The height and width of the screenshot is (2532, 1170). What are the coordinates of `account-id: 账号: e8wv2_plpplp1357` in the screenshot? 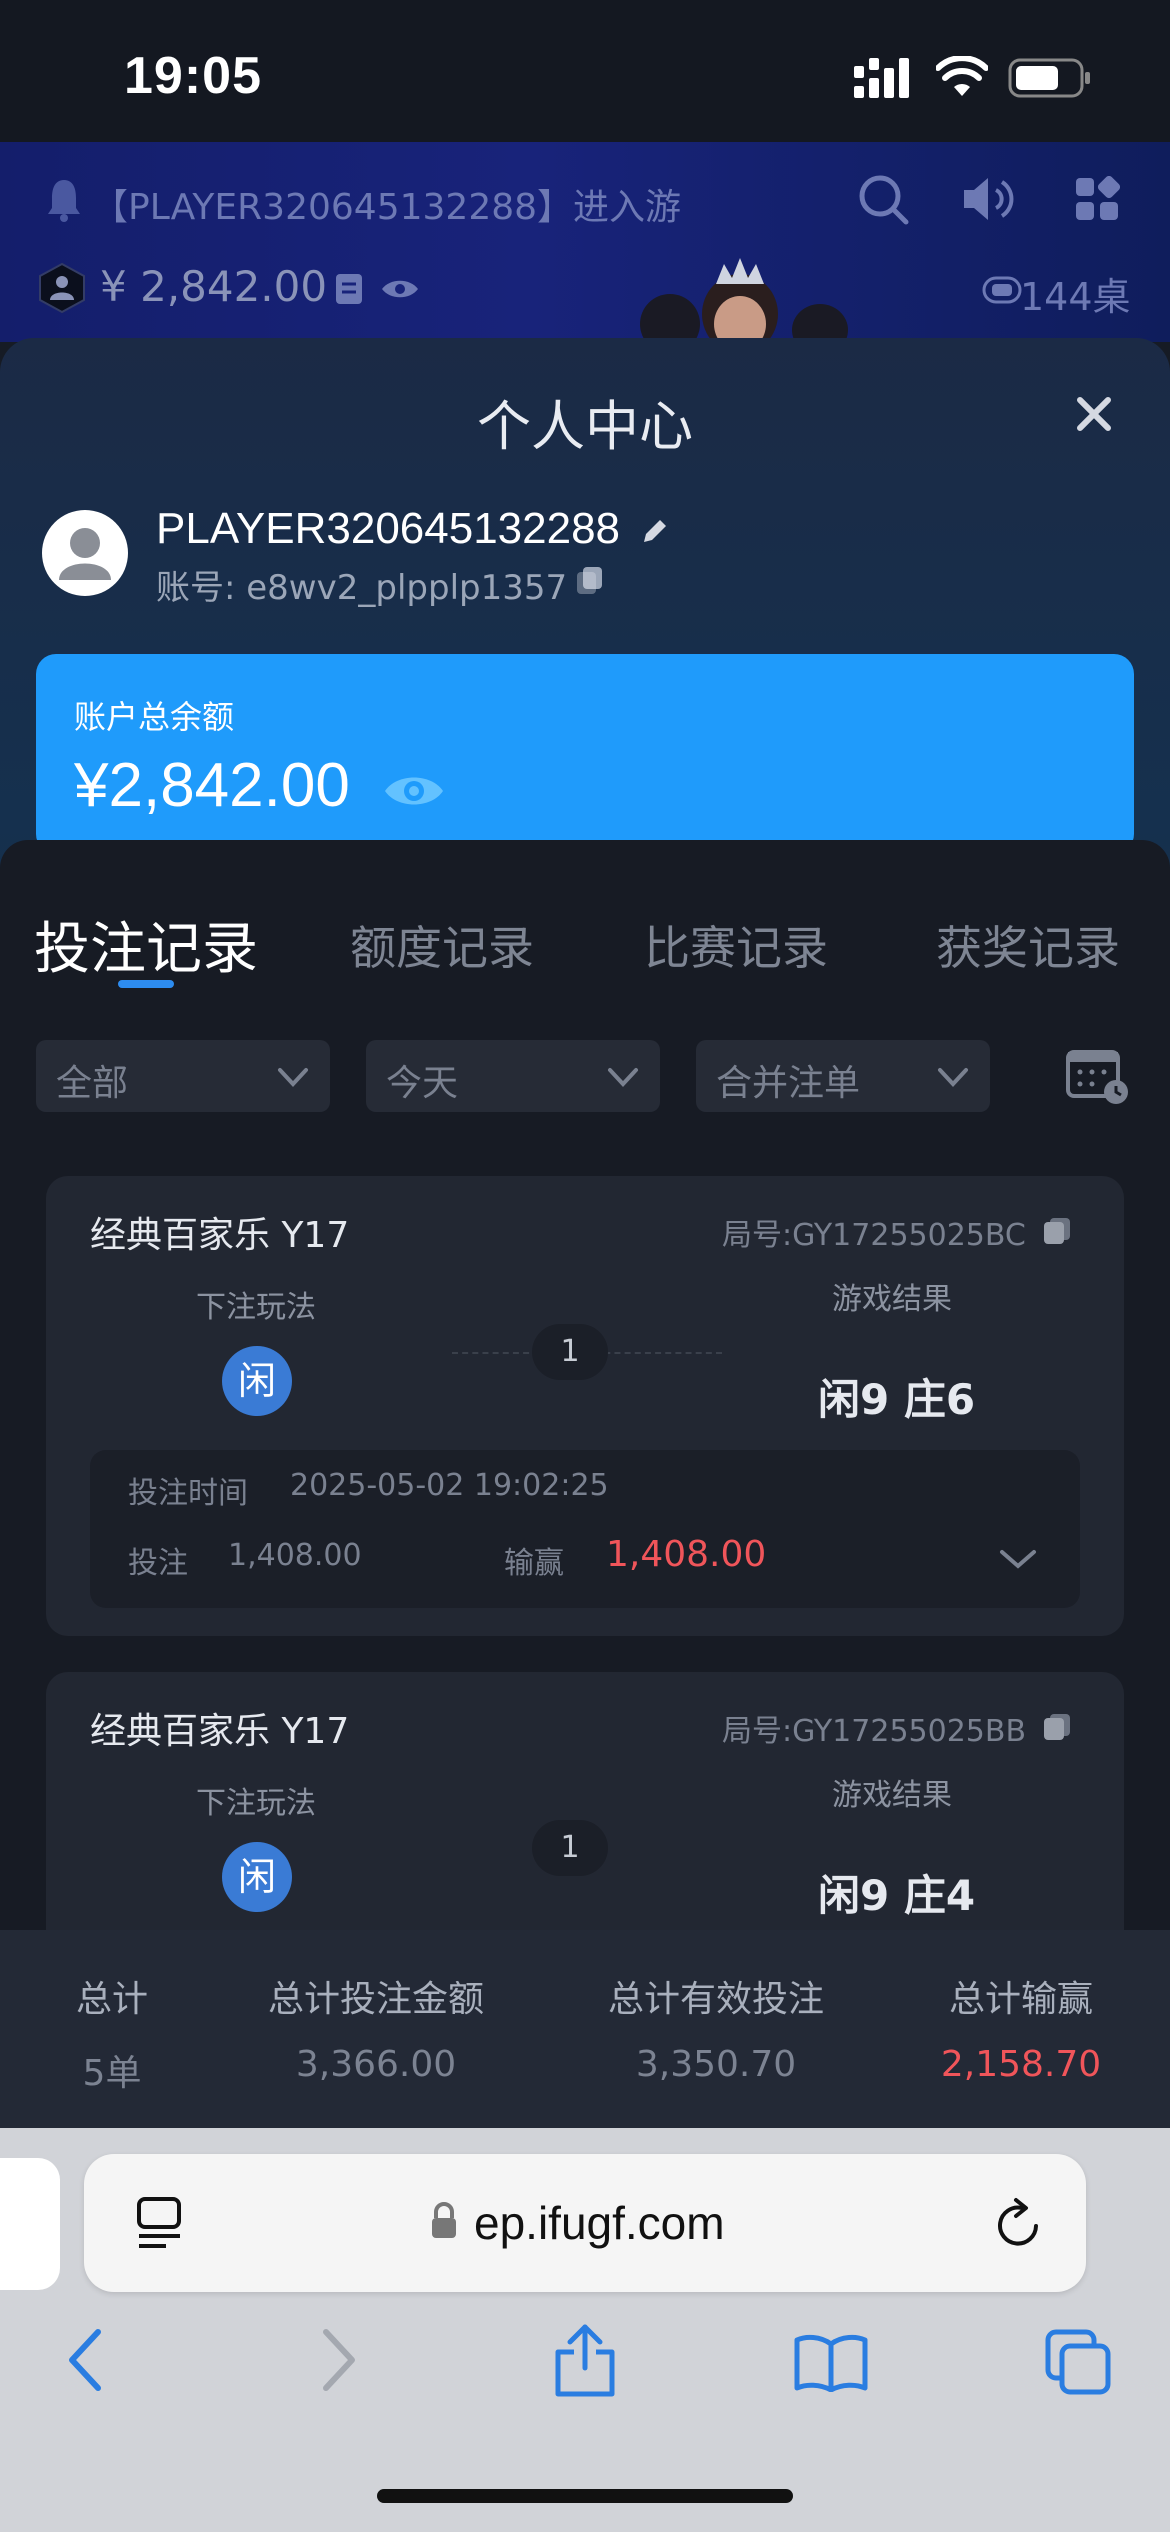 It's located at (362, 588).